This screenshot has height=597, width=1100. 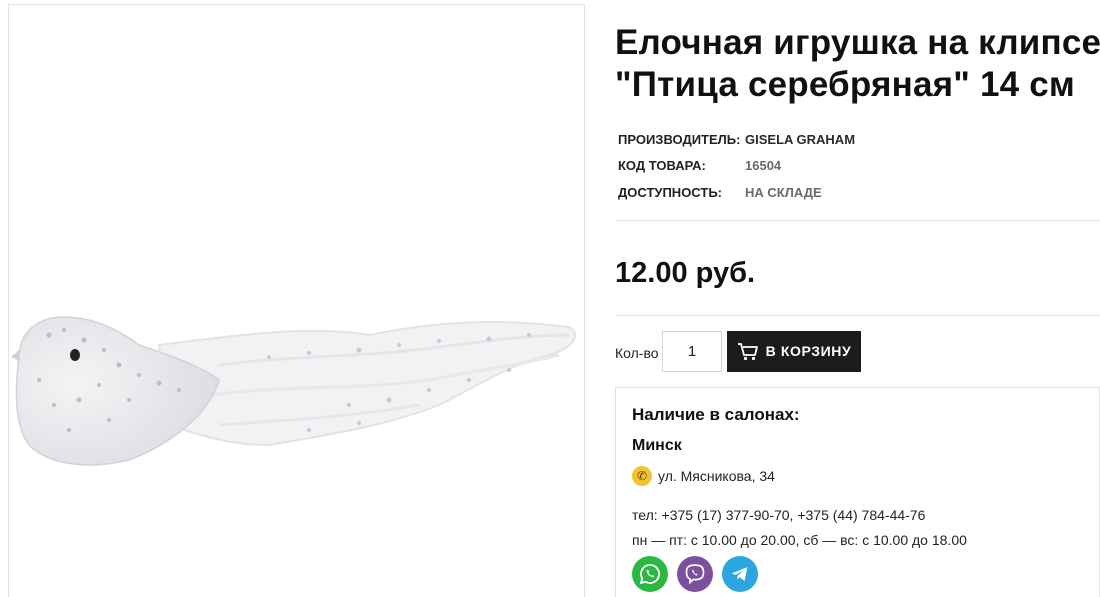 I want to click on add-to-cart-label: В КОРЗИНУ, so click(x=808, y=351).